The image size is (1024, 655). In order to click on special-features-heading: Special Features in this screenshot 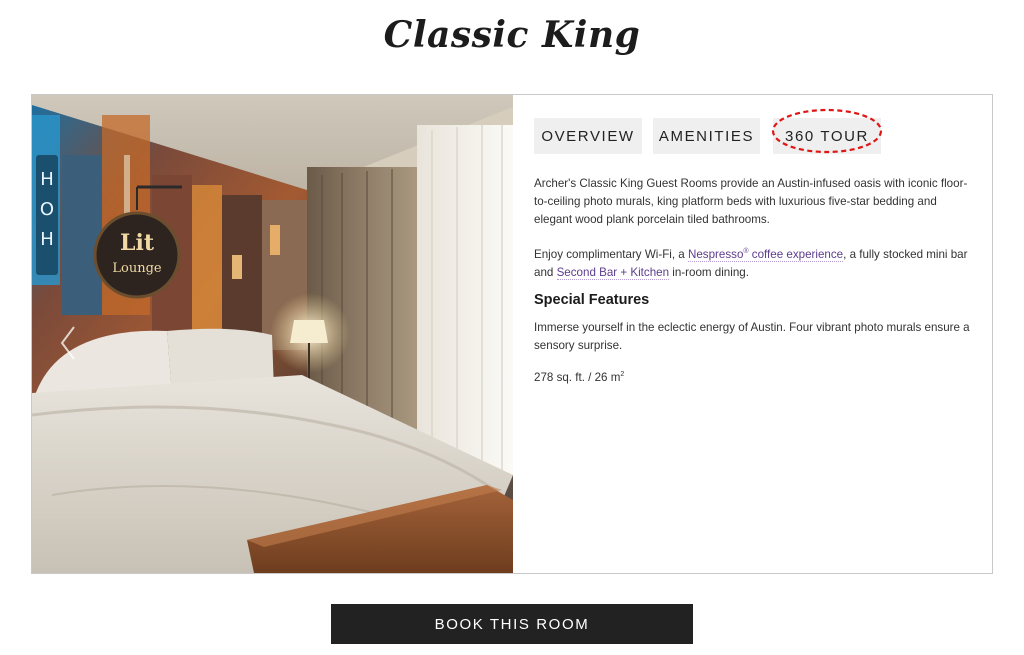, I will do `click(592, 300)`.